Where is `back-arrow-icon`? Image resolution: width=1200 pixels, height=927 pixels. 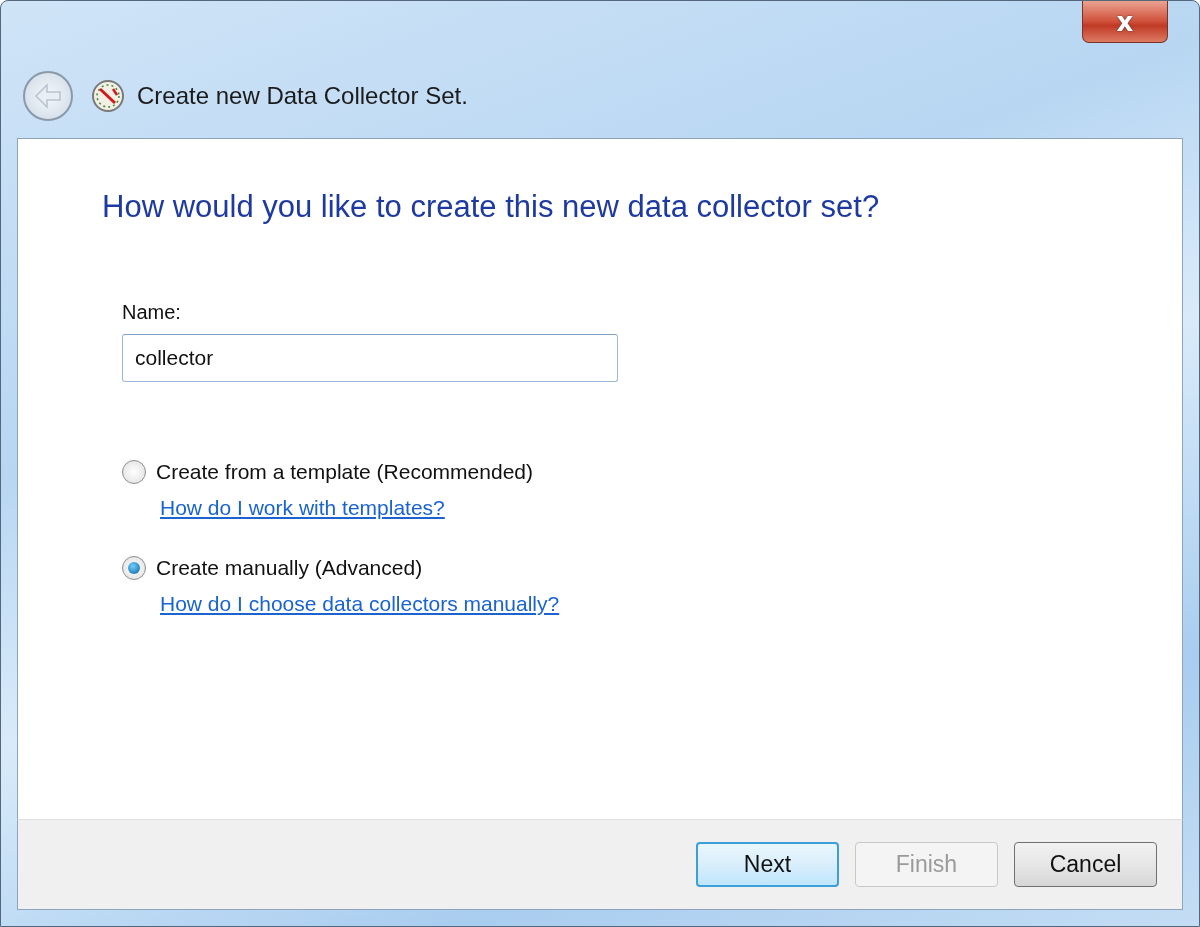 back-arrow-icon is located at coordinates (48, 96).